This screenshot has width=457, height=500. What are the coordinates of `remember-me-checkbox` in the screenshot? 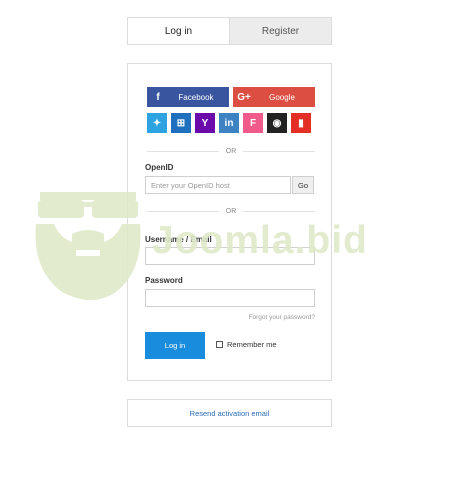 It's located at (219, 344).